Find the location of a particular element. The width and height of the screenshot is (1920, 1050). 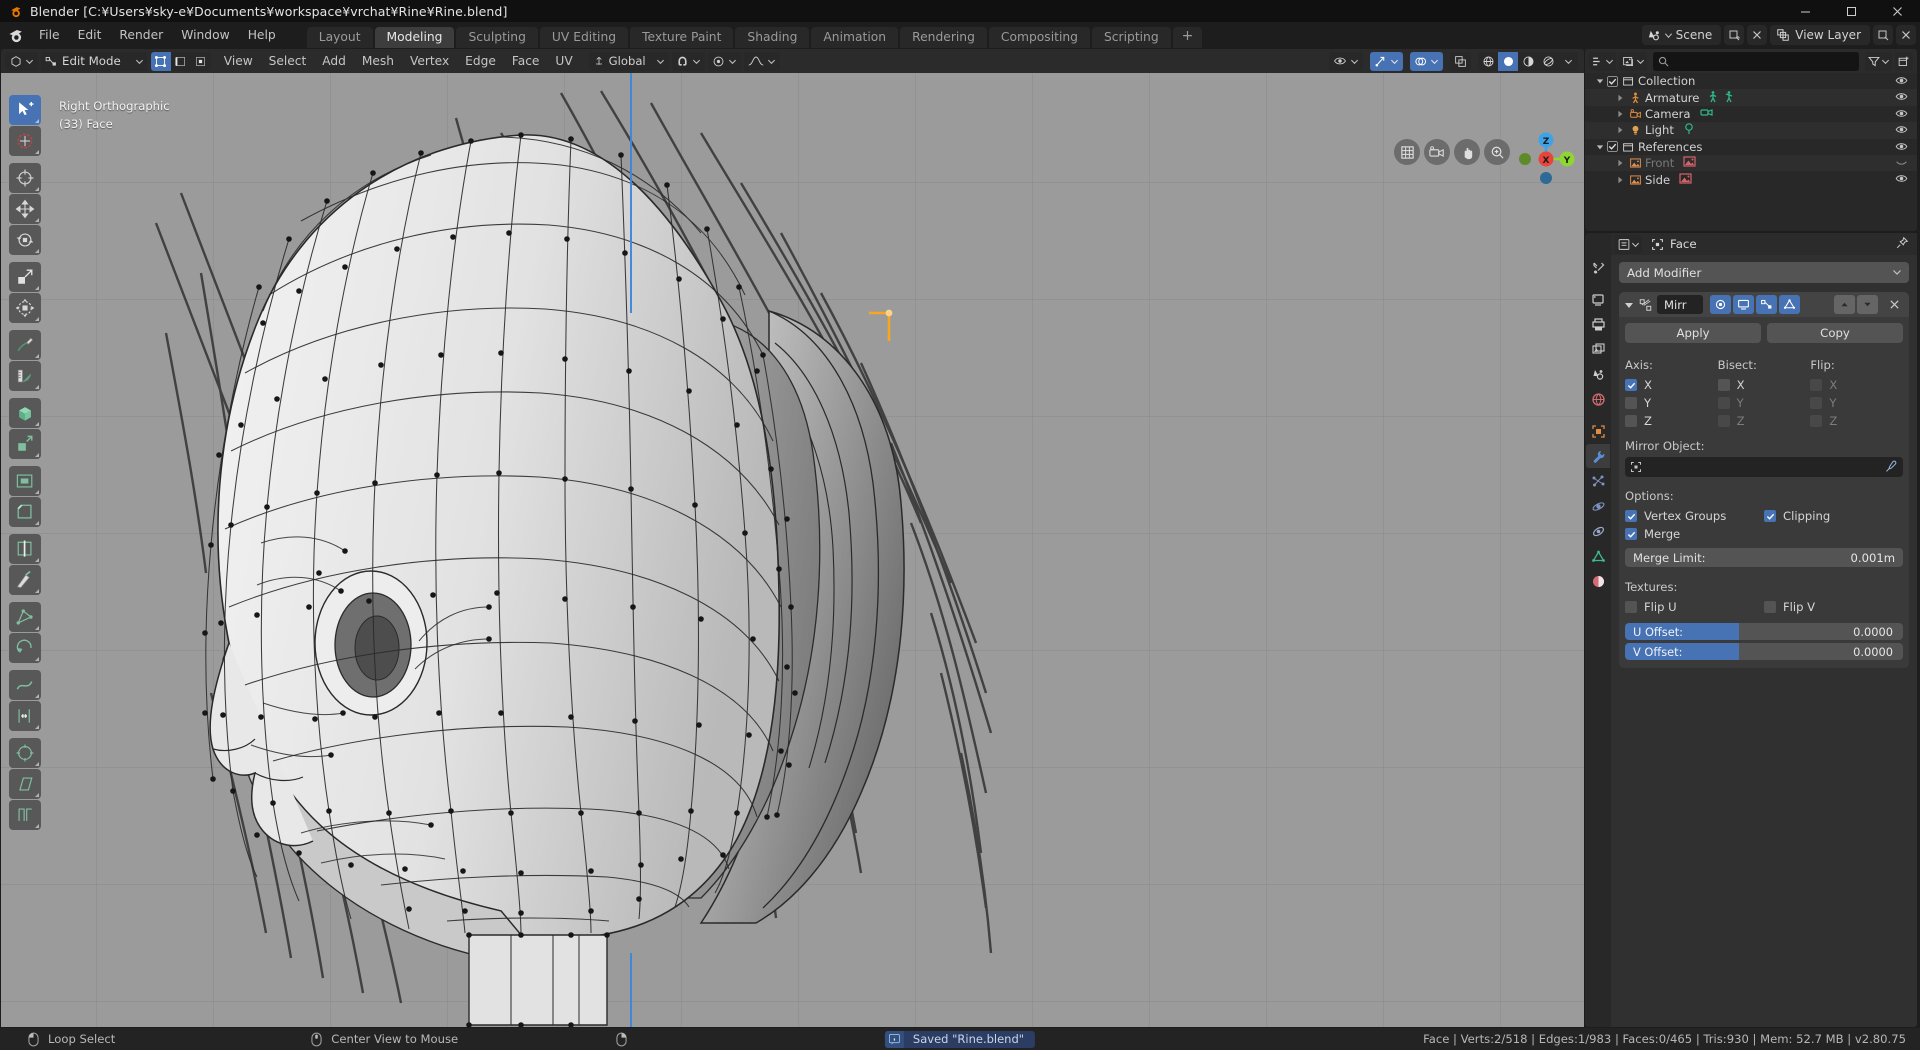

camera-data-icon is located at coordinates (1706, 114).